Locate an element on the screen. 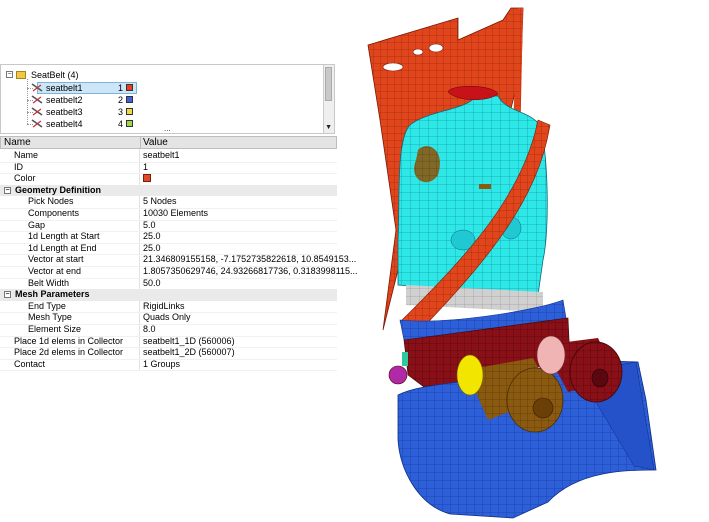  tree-item-label: seatbelt3 is located at coordinates (64, 112).